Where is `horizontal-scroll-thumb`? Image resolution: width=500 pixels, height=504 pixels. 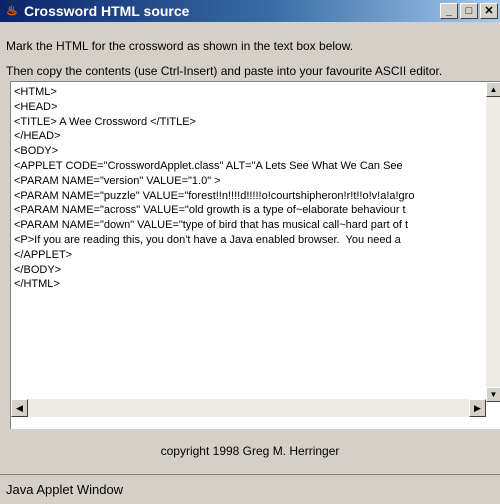 horizontal-scroll-thumb is located at coordinates (248, 408).